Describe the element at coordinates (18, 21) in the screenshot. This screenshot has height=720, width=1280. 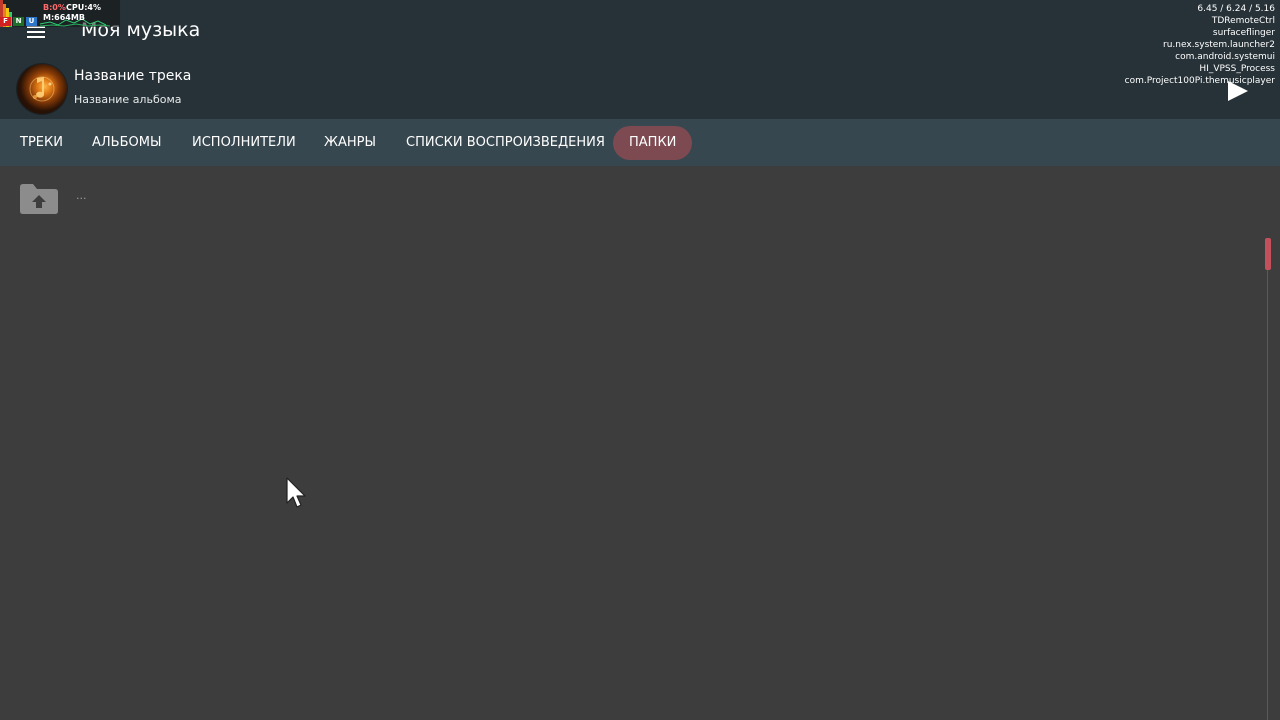
I see `flag-n: N` at that location.